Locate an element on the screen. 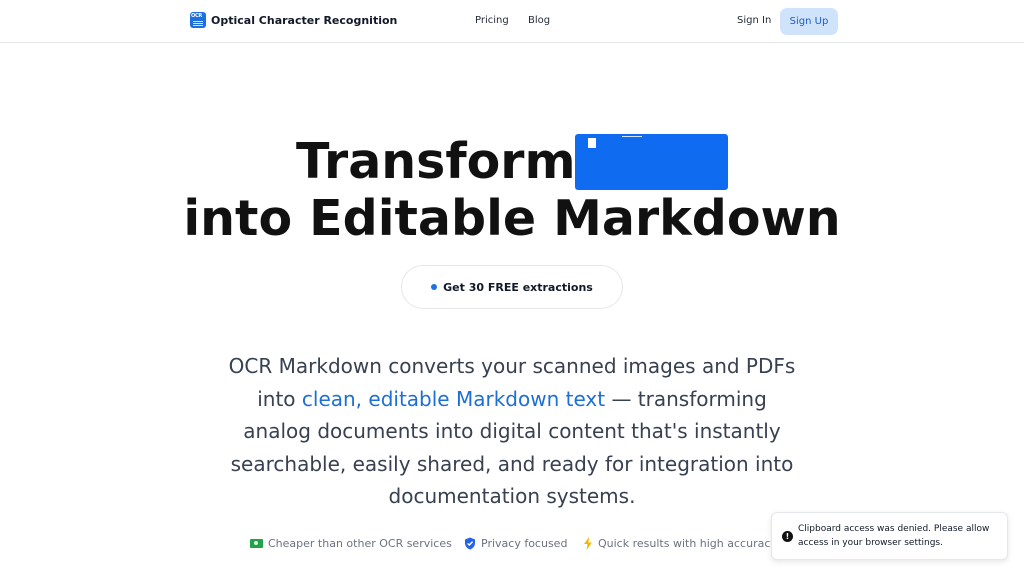 Image resolution: width=1024 pixels, height=576 pixels. feature-label: Privacy focused is located at coordinates (524, 543).